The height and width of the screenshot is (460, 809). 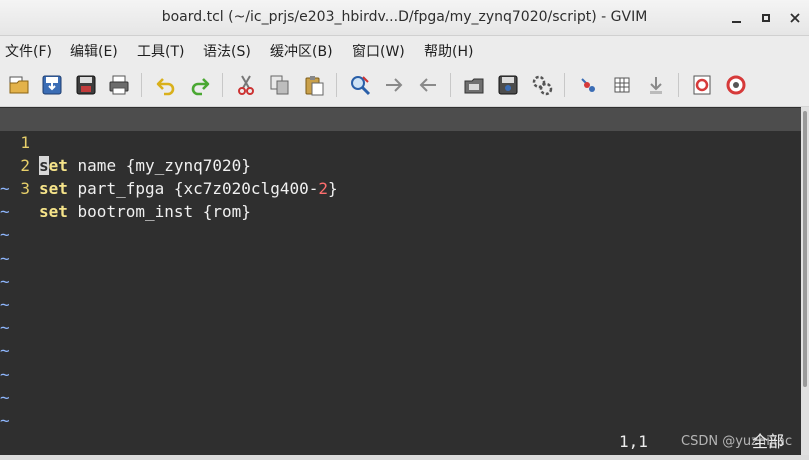 I want to click on shell-button, so click(x=622, y=85).